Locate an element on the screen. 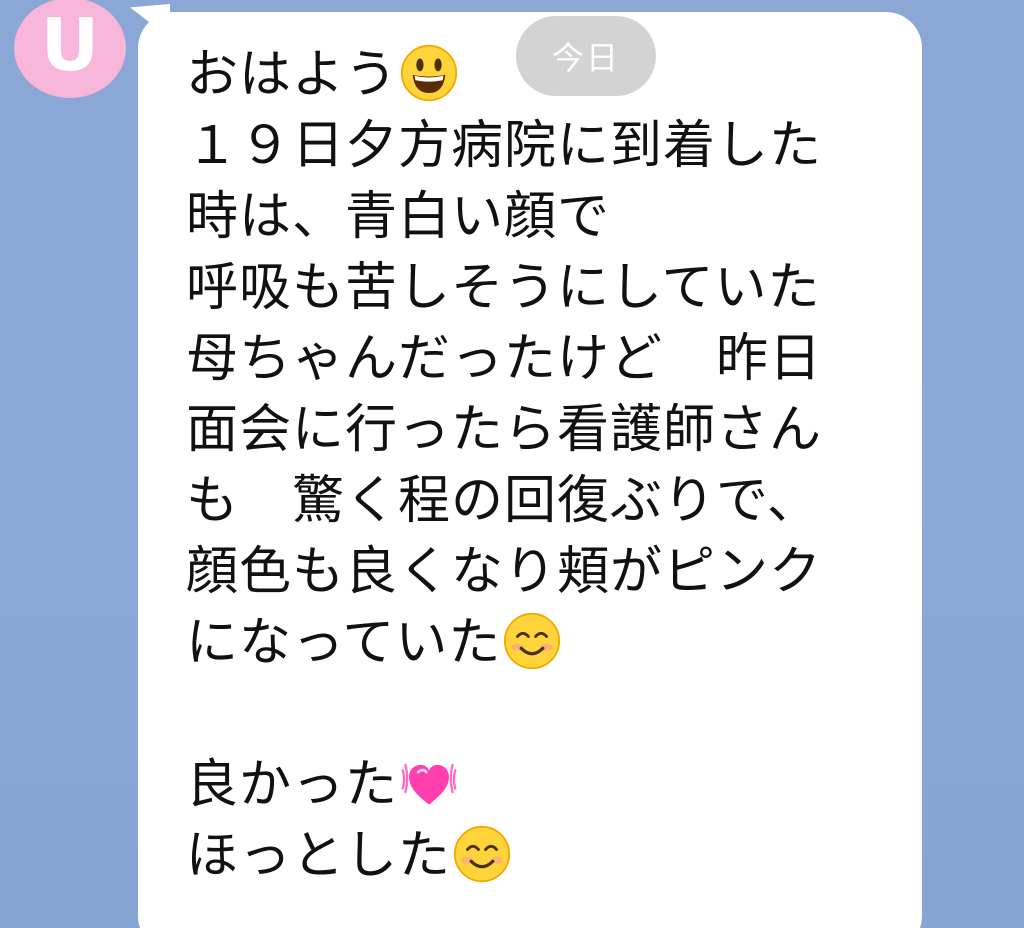 The height and width of the screenshot is (928, 1024). avatar: U is located at coordinates (70, 49).